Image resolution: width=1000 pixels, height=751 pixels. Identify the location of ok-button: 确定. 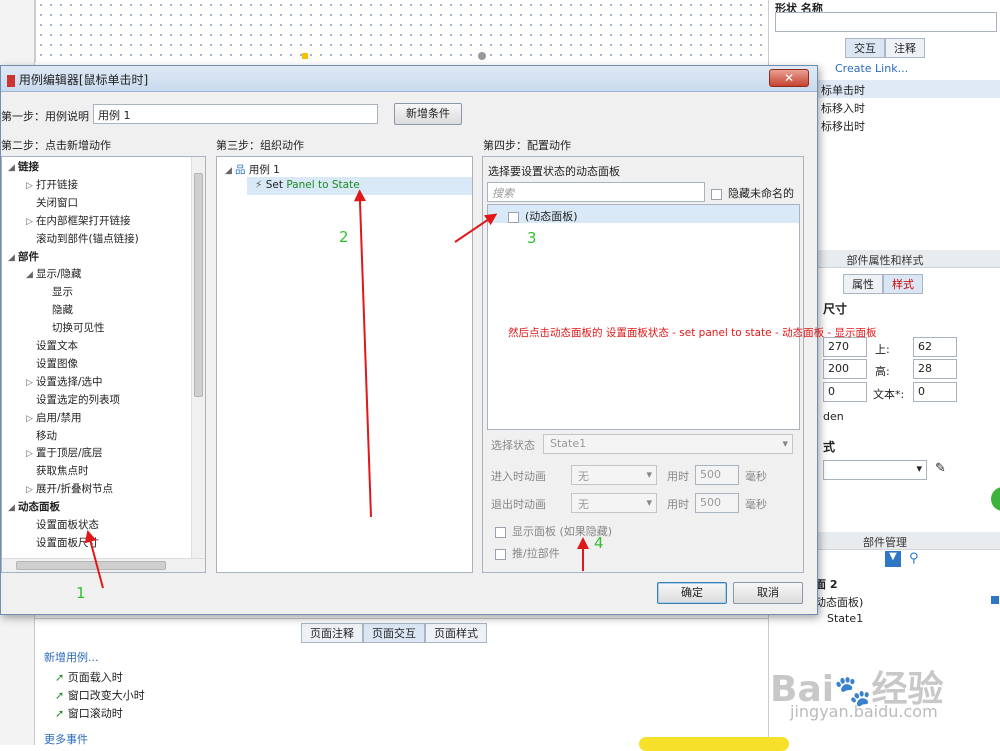
(692, 593).